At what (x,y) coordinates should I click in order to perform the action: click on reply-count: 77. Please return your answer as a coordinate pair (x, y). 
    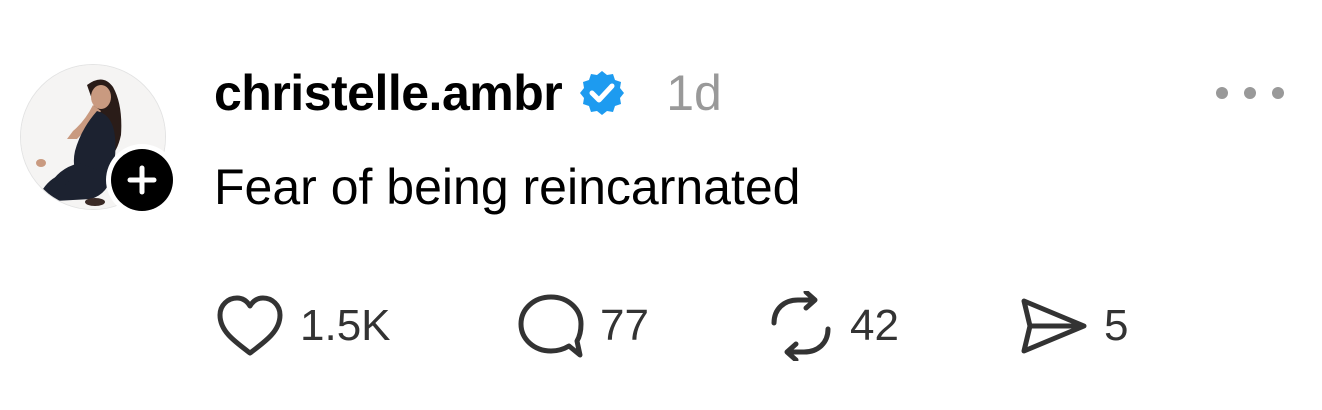
    Looking at the image, I should click on (624, 325).